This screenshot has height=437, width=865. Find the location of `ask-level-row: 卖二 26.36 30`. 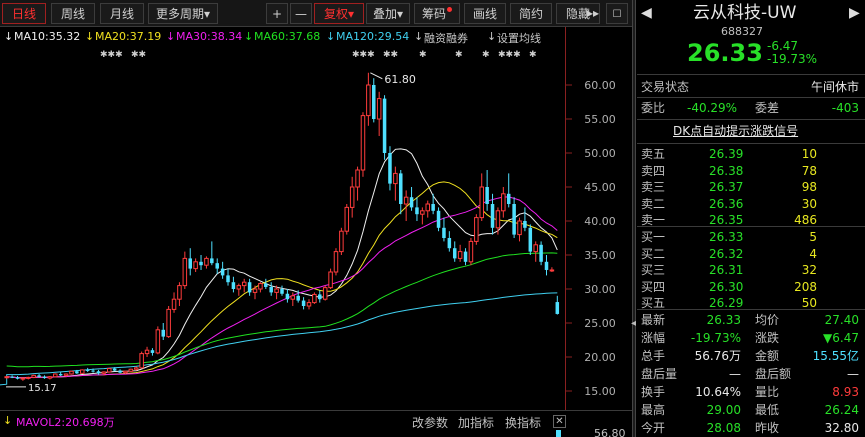

ask-level-row: 卖二 26.36 30 is located at coordinates (751, 204).